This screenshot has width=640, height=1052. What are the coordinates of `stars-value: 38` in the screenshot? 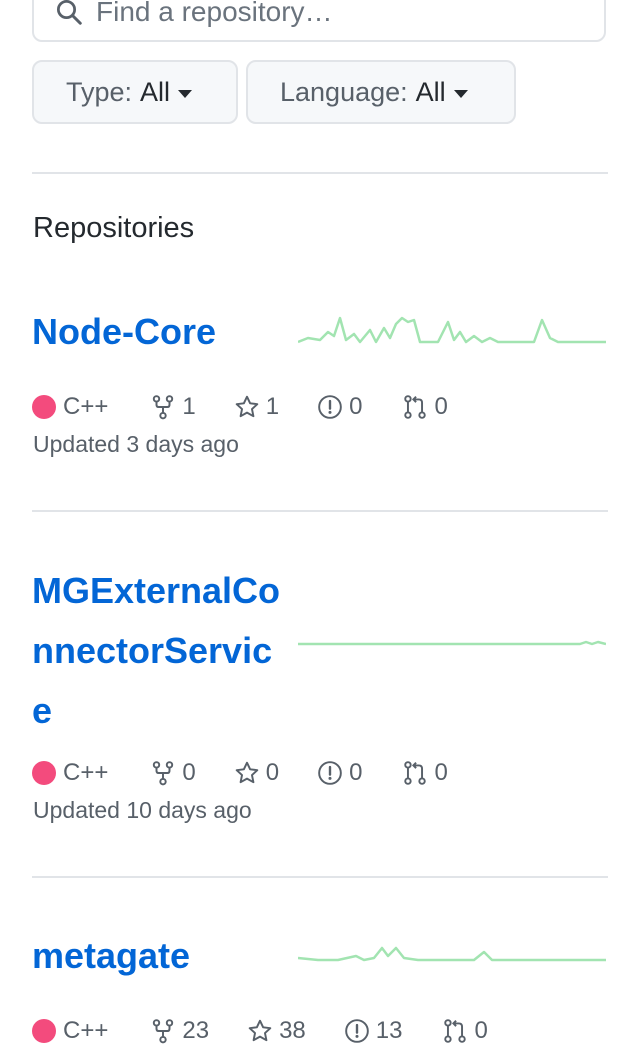 It's located at (292, 1030).